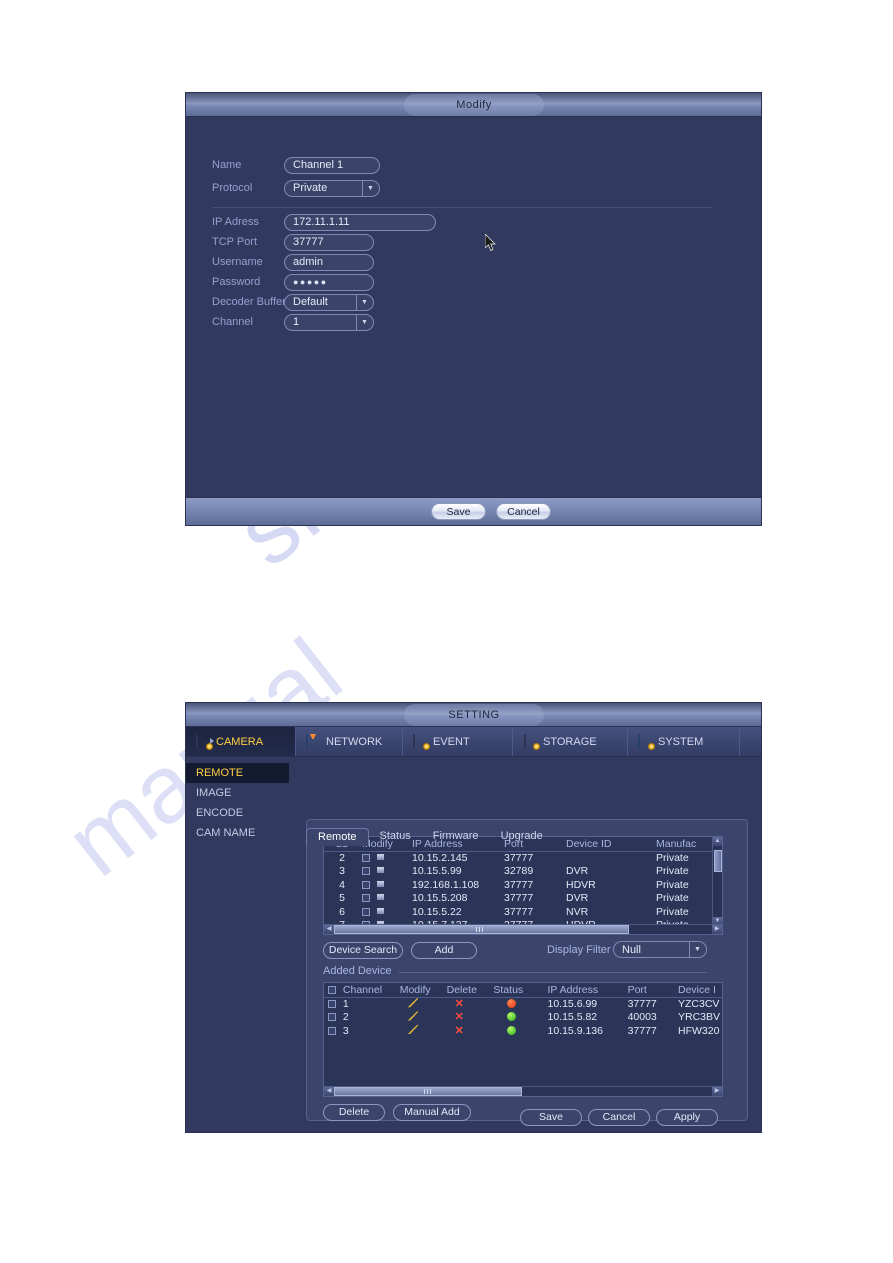 Image resolution: width=893 pixels, height=1263 pixels. Describe the element at coordinates (523, 1017) in the screenshot. I see `table-row: 2 ✕ 10.15.5.82 40003 YRC3BV` at that location.